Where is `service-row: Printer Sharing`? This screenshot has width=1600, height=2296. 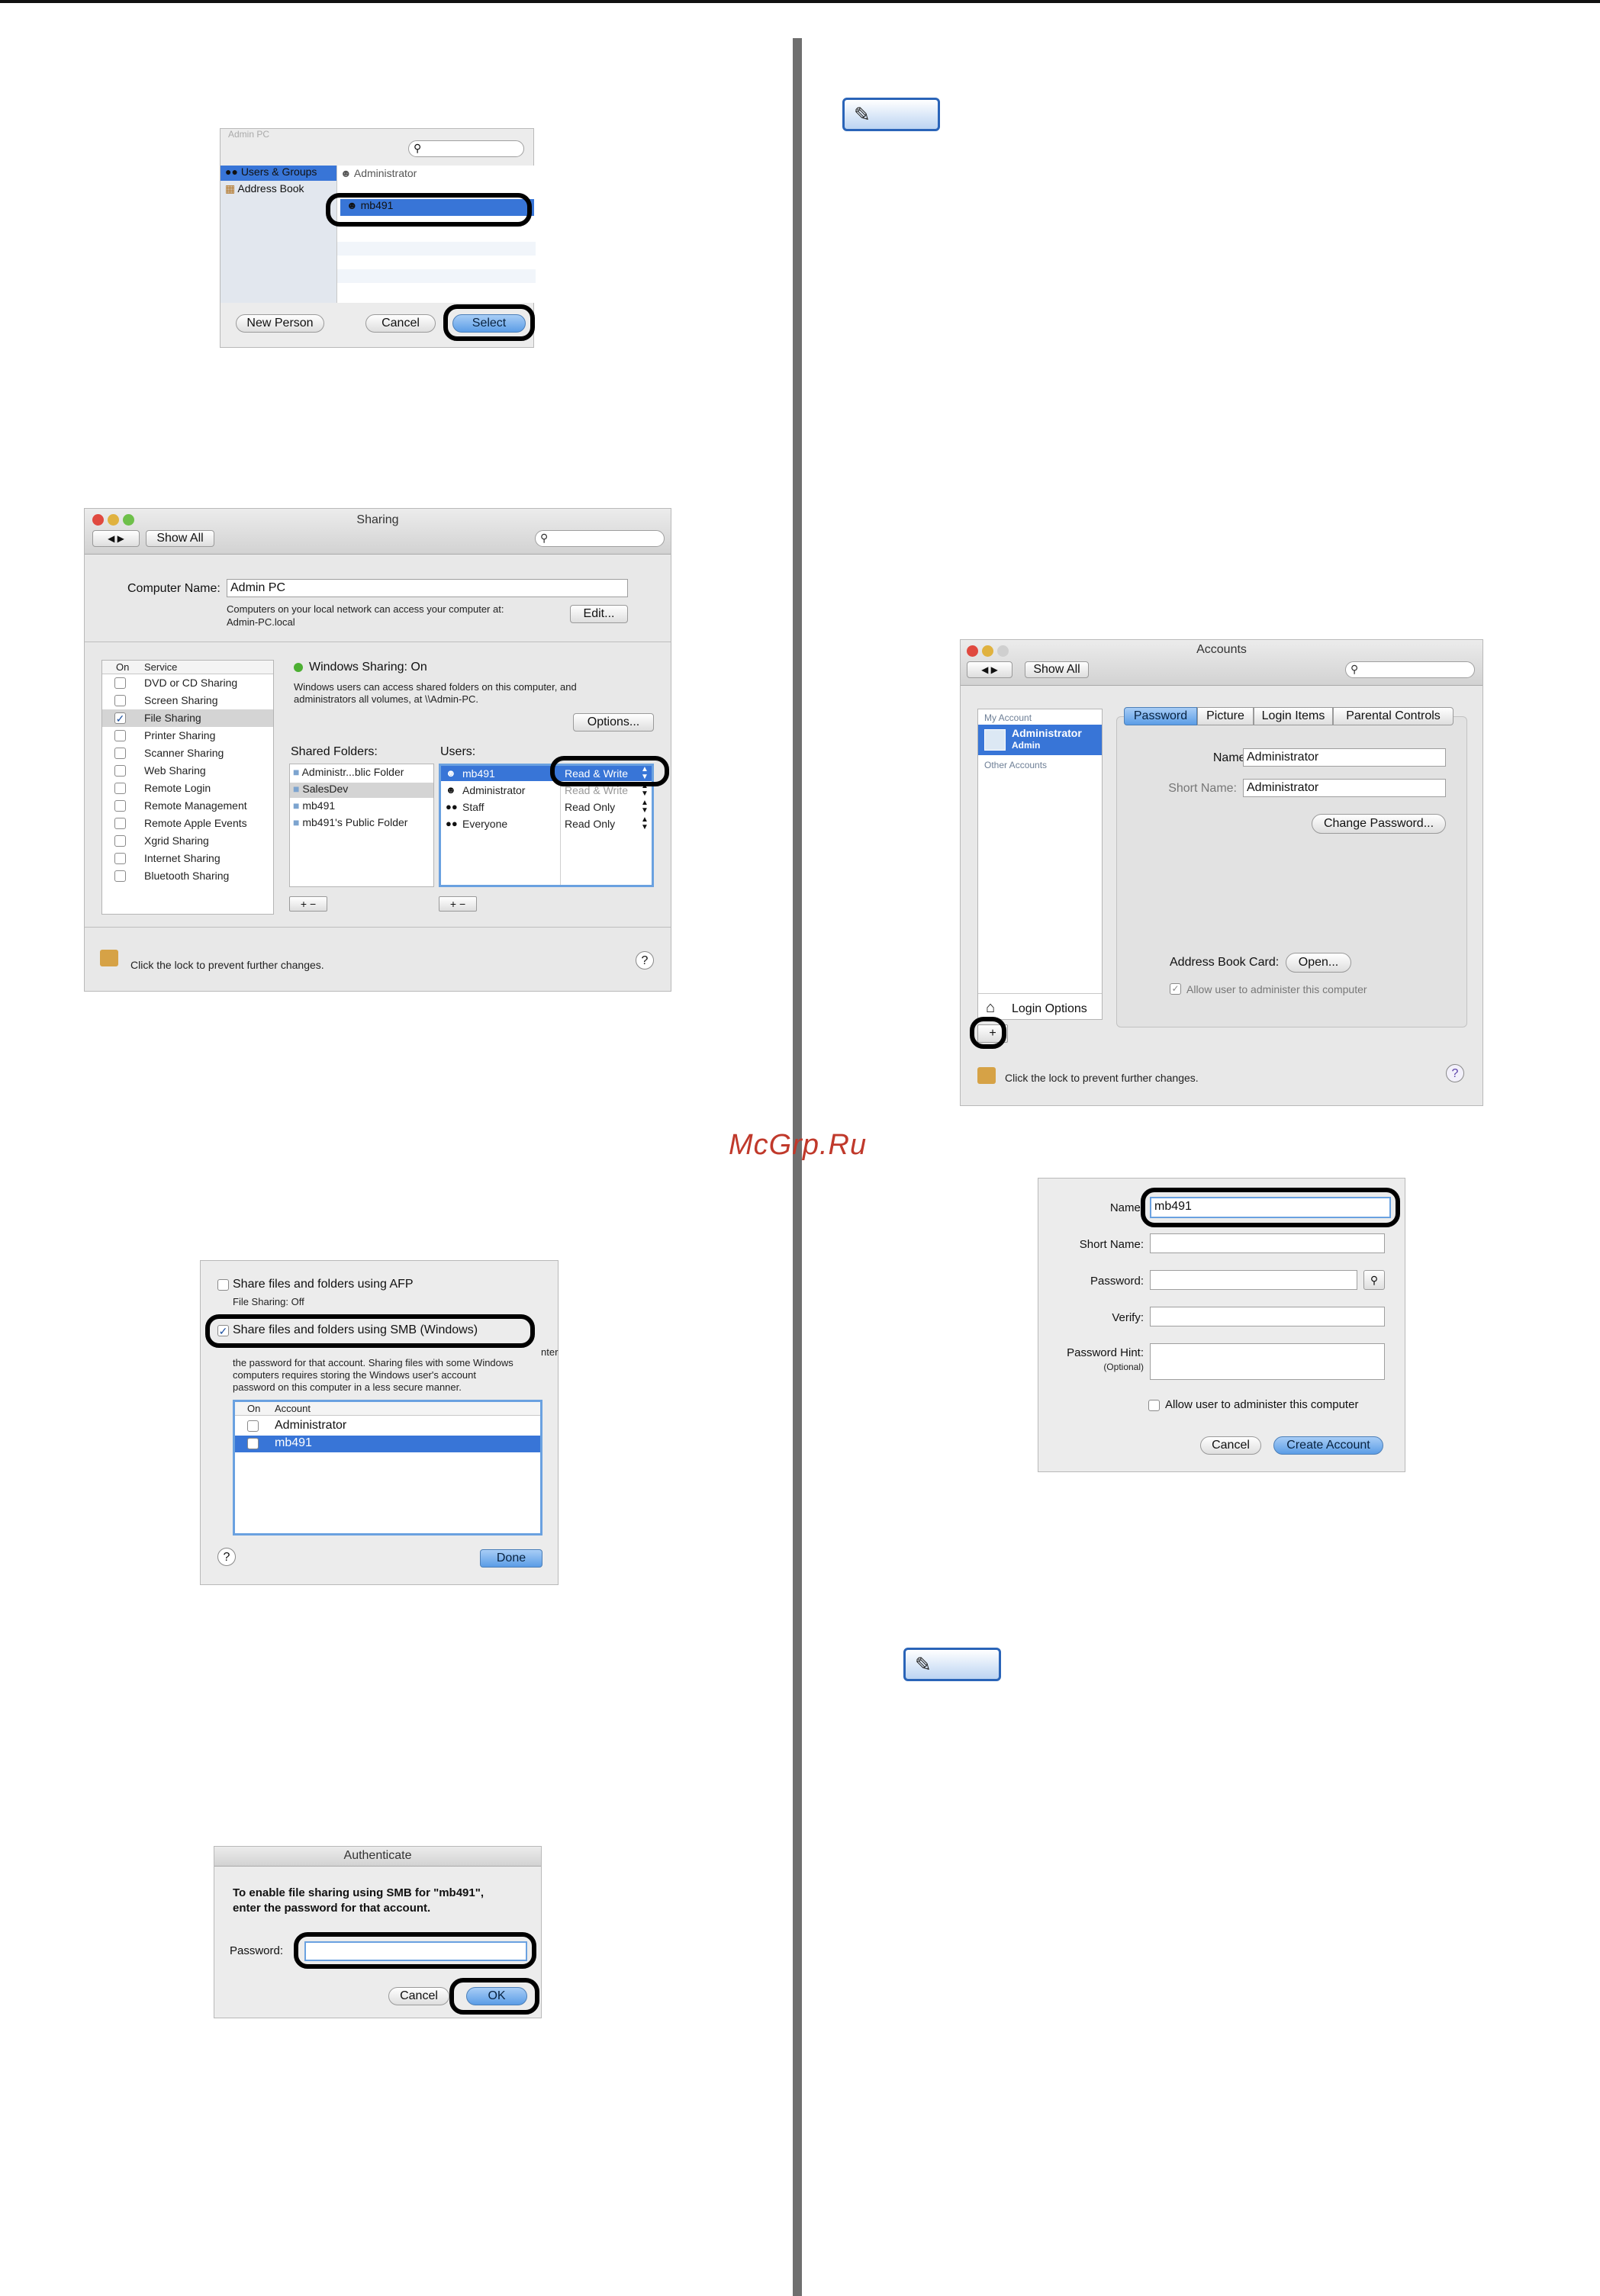 service-row: Printer Sharing is located at coordinates (187, 736).